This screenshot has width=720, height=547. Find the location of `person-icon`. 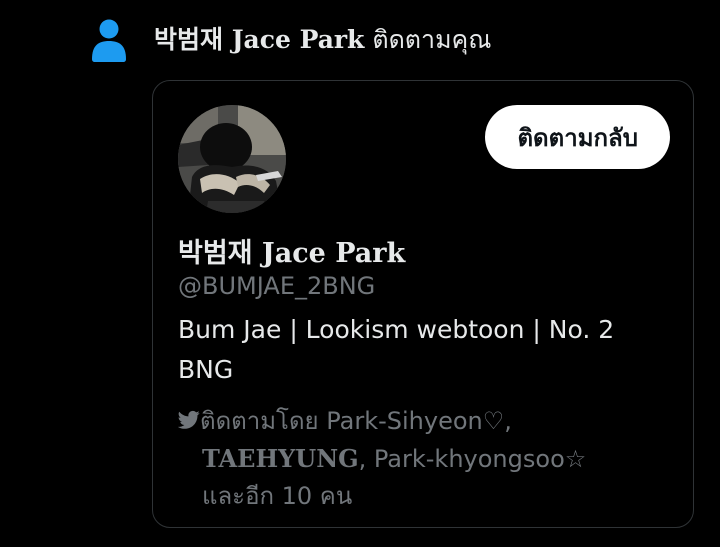

person-icon is located at coordinates (109, 40).